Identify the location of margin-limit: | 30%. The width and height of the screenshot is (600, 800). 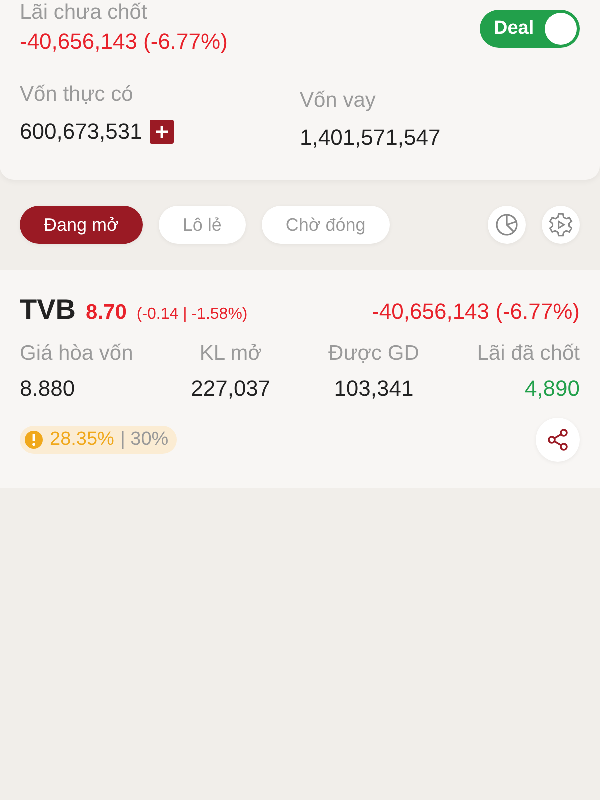
(144, 440).